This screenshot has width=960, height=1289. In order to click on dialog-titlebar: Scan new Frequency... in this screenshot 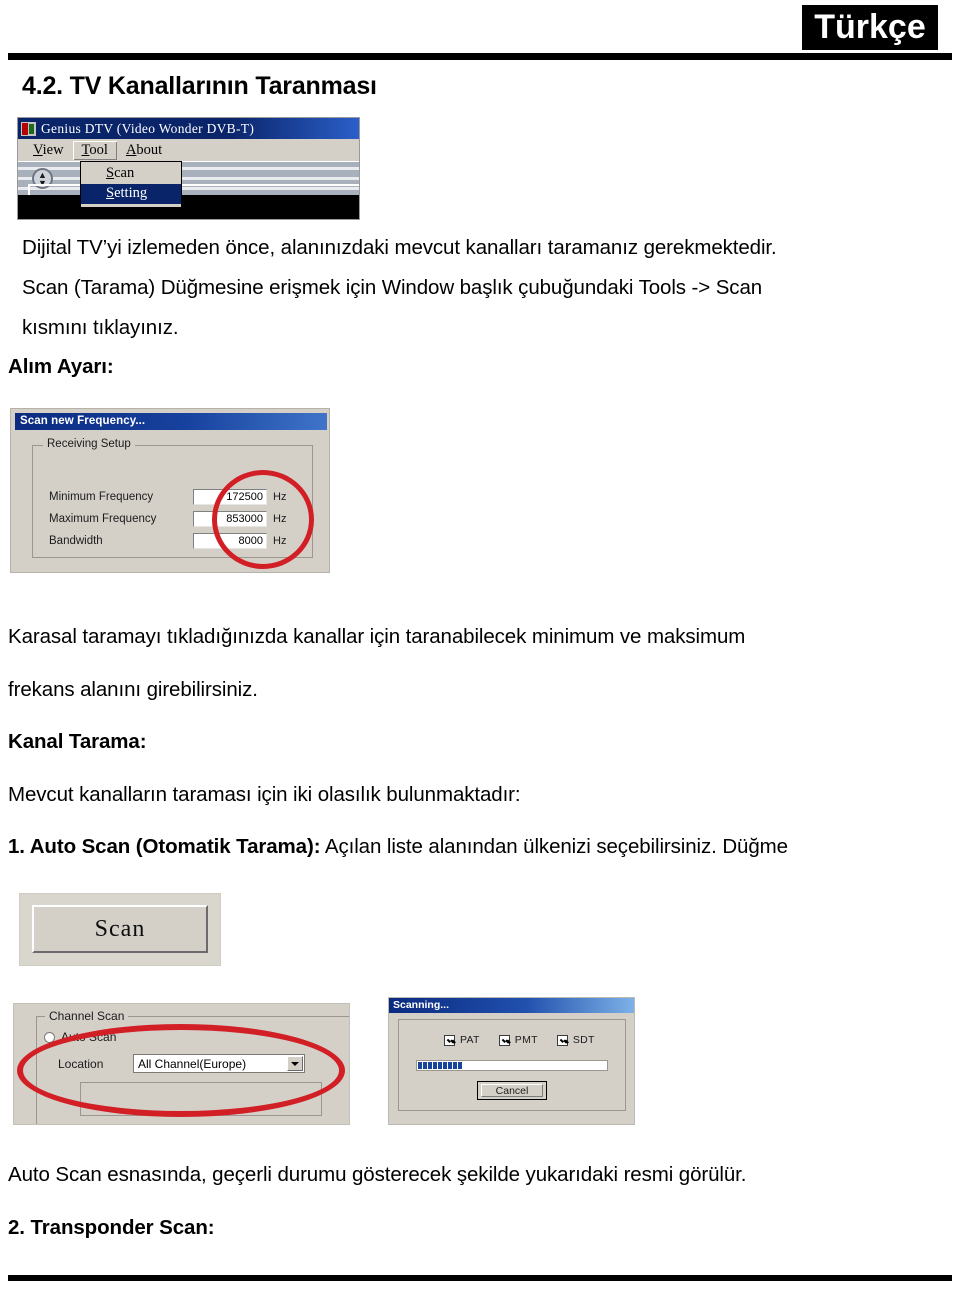, I will do `click(171, 421)`.